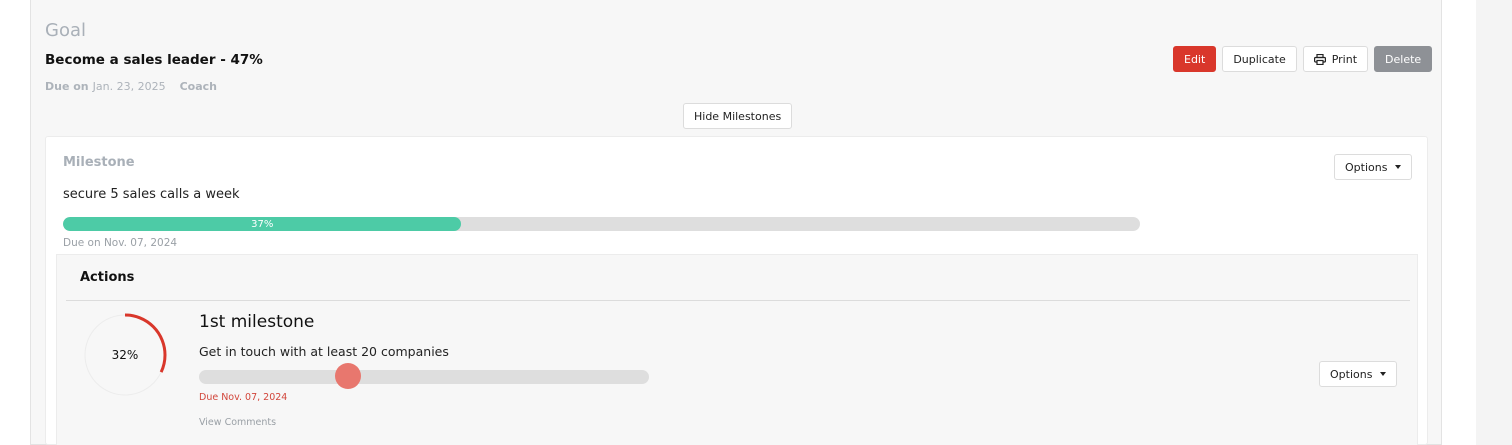  What do you see at coordinates (107, 277) in the screenshot?
I see `actions-title: Actions` at bounding box center [107, 277].